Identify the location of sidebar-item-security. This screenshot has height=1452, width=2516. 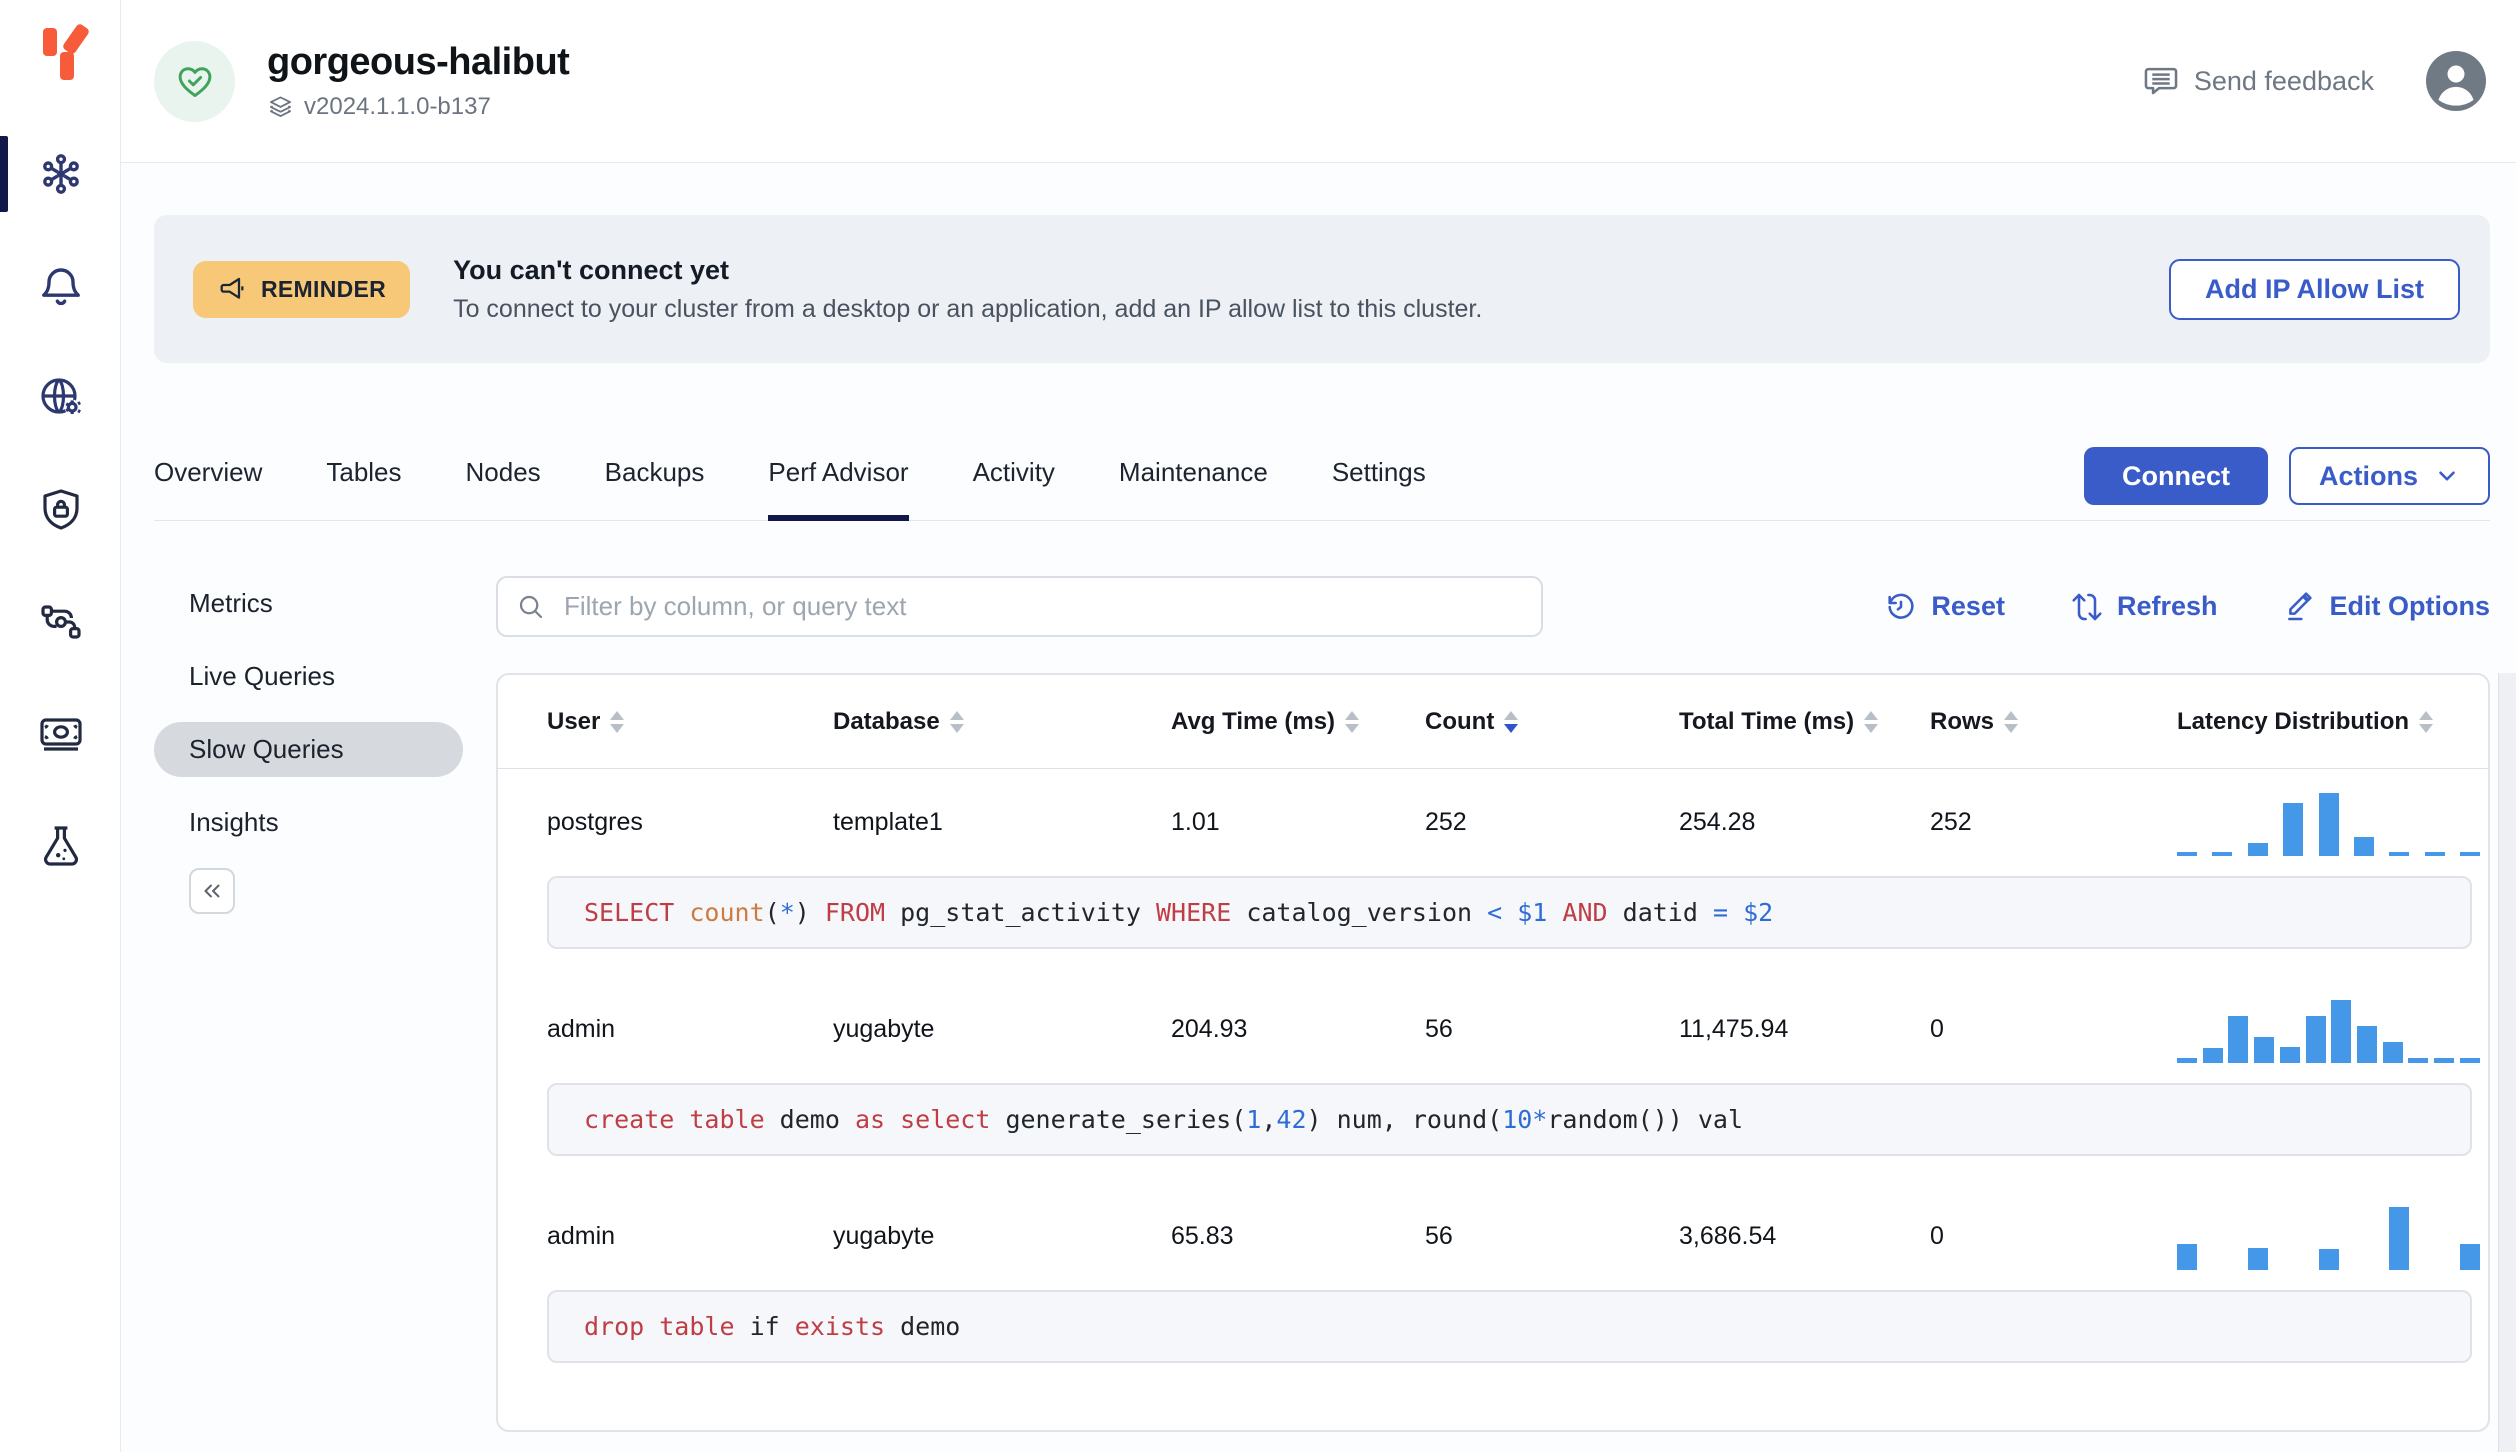
(60, 510).